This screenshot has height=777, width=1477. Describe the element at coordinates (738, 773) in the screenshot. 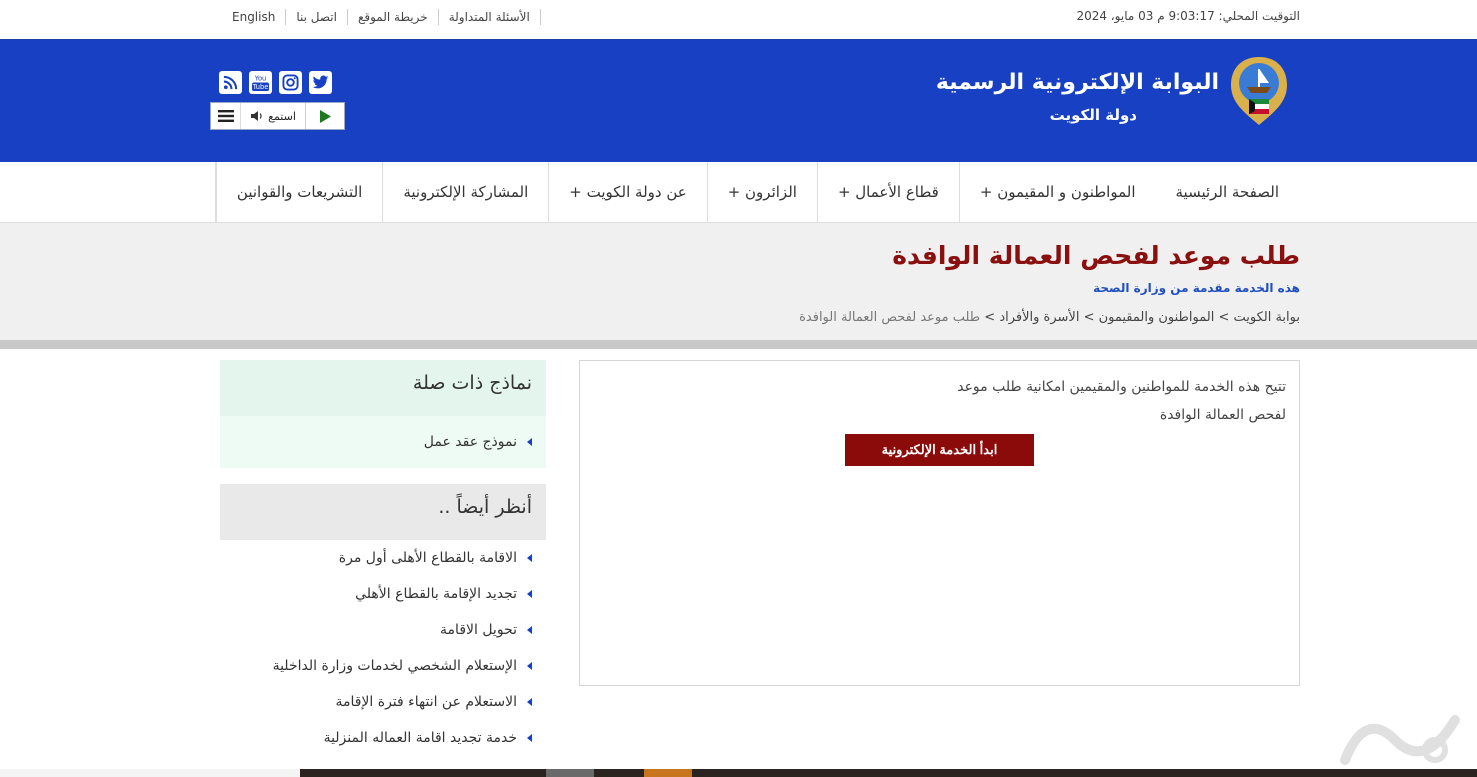

I see `bottom-strip` at that location.